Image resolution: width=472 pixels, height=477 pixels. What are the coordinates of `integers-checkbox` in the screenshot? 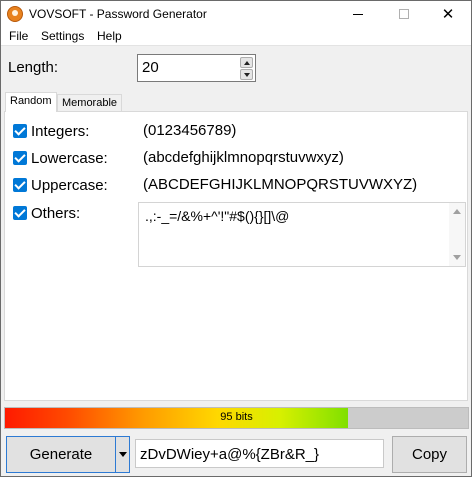 It's located at (20, 131).